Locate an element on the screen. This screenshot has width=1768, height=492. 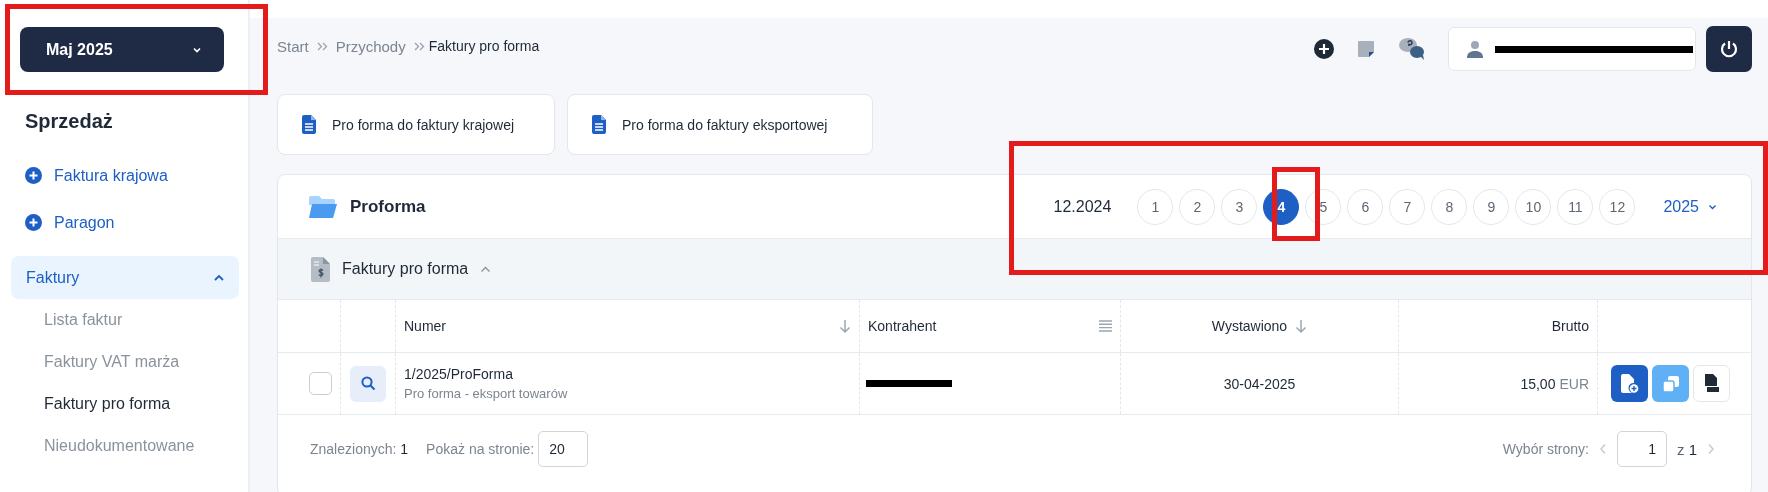
table-cell: 30-04-2025 is located at coordinates (1259, 383).